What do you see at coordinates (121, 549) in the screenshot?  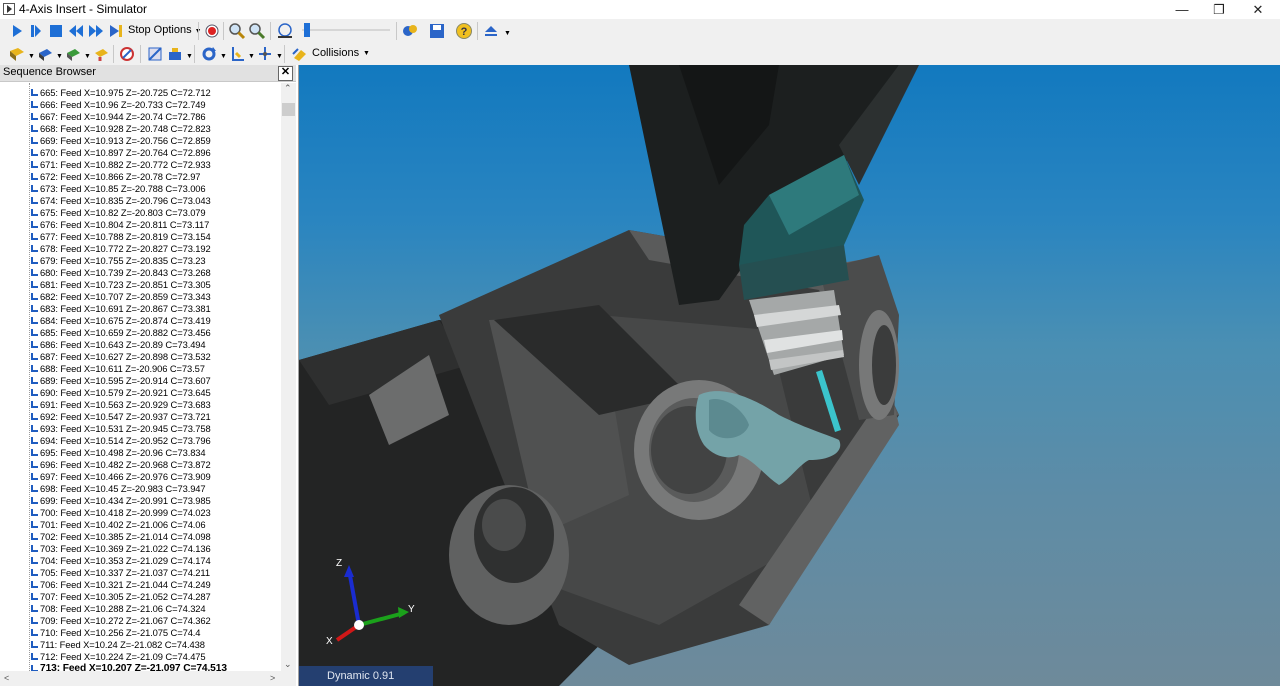 I see `sequence-row: 703: Feed X=10.369 Z=-21.022 C=74.136` at bounding box center [121, 549].